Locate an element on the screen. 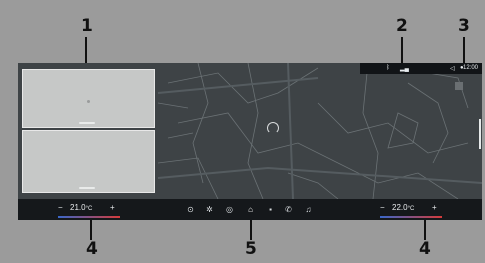  widget-top is located at coordinates (88, 98).